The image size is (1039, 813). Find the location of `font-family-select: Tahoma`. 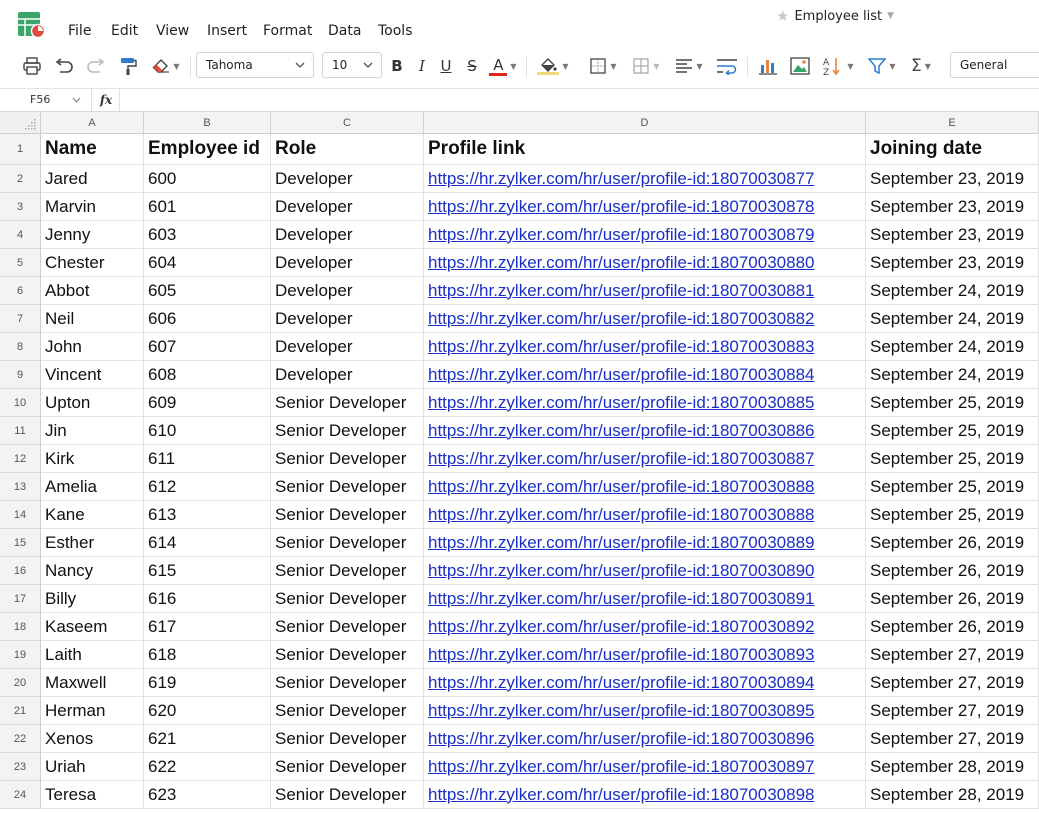

font-family-select: Tahoma is located at coordinates (255, 65).